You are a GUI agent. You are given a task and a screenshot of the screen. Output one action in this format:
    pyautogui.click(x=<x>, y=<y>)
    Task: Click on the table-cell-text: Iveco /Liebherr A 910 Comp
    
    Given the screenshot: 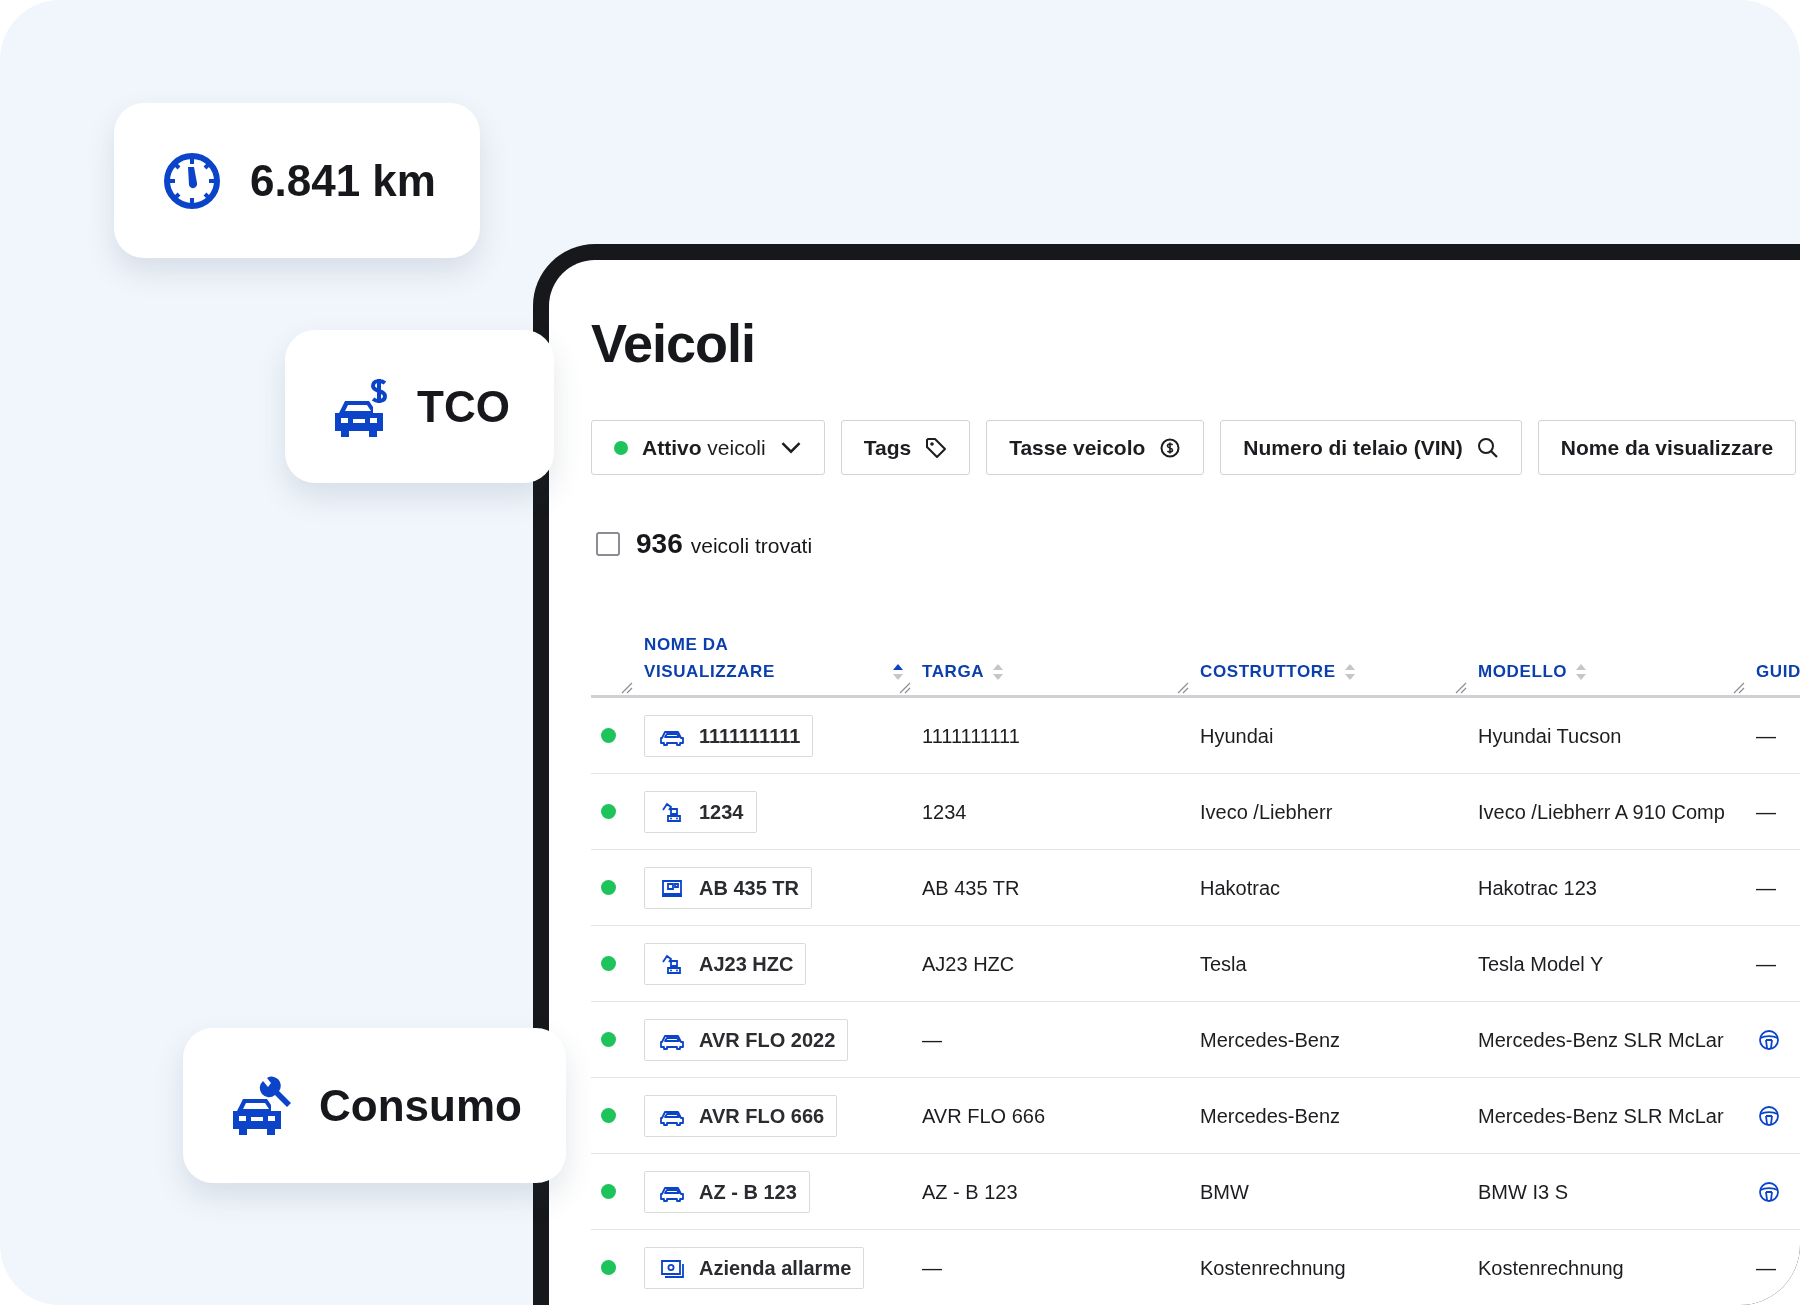 What is the action you would take?
    pyautogui.click(x=1601, y=812)
    